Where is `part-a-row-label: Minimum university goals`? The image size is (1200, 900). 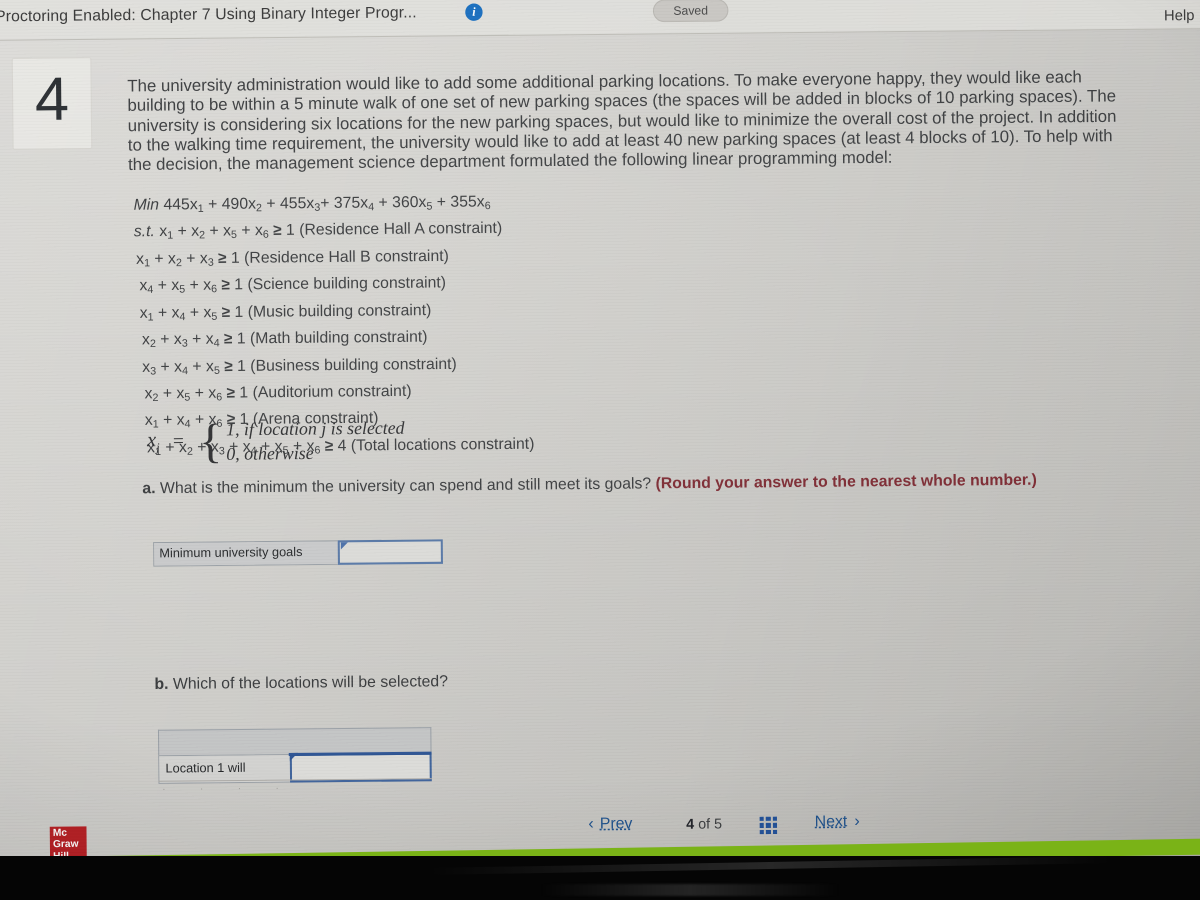 part-a-row-label: Minimum university goals is located at coordinates (246, 553).